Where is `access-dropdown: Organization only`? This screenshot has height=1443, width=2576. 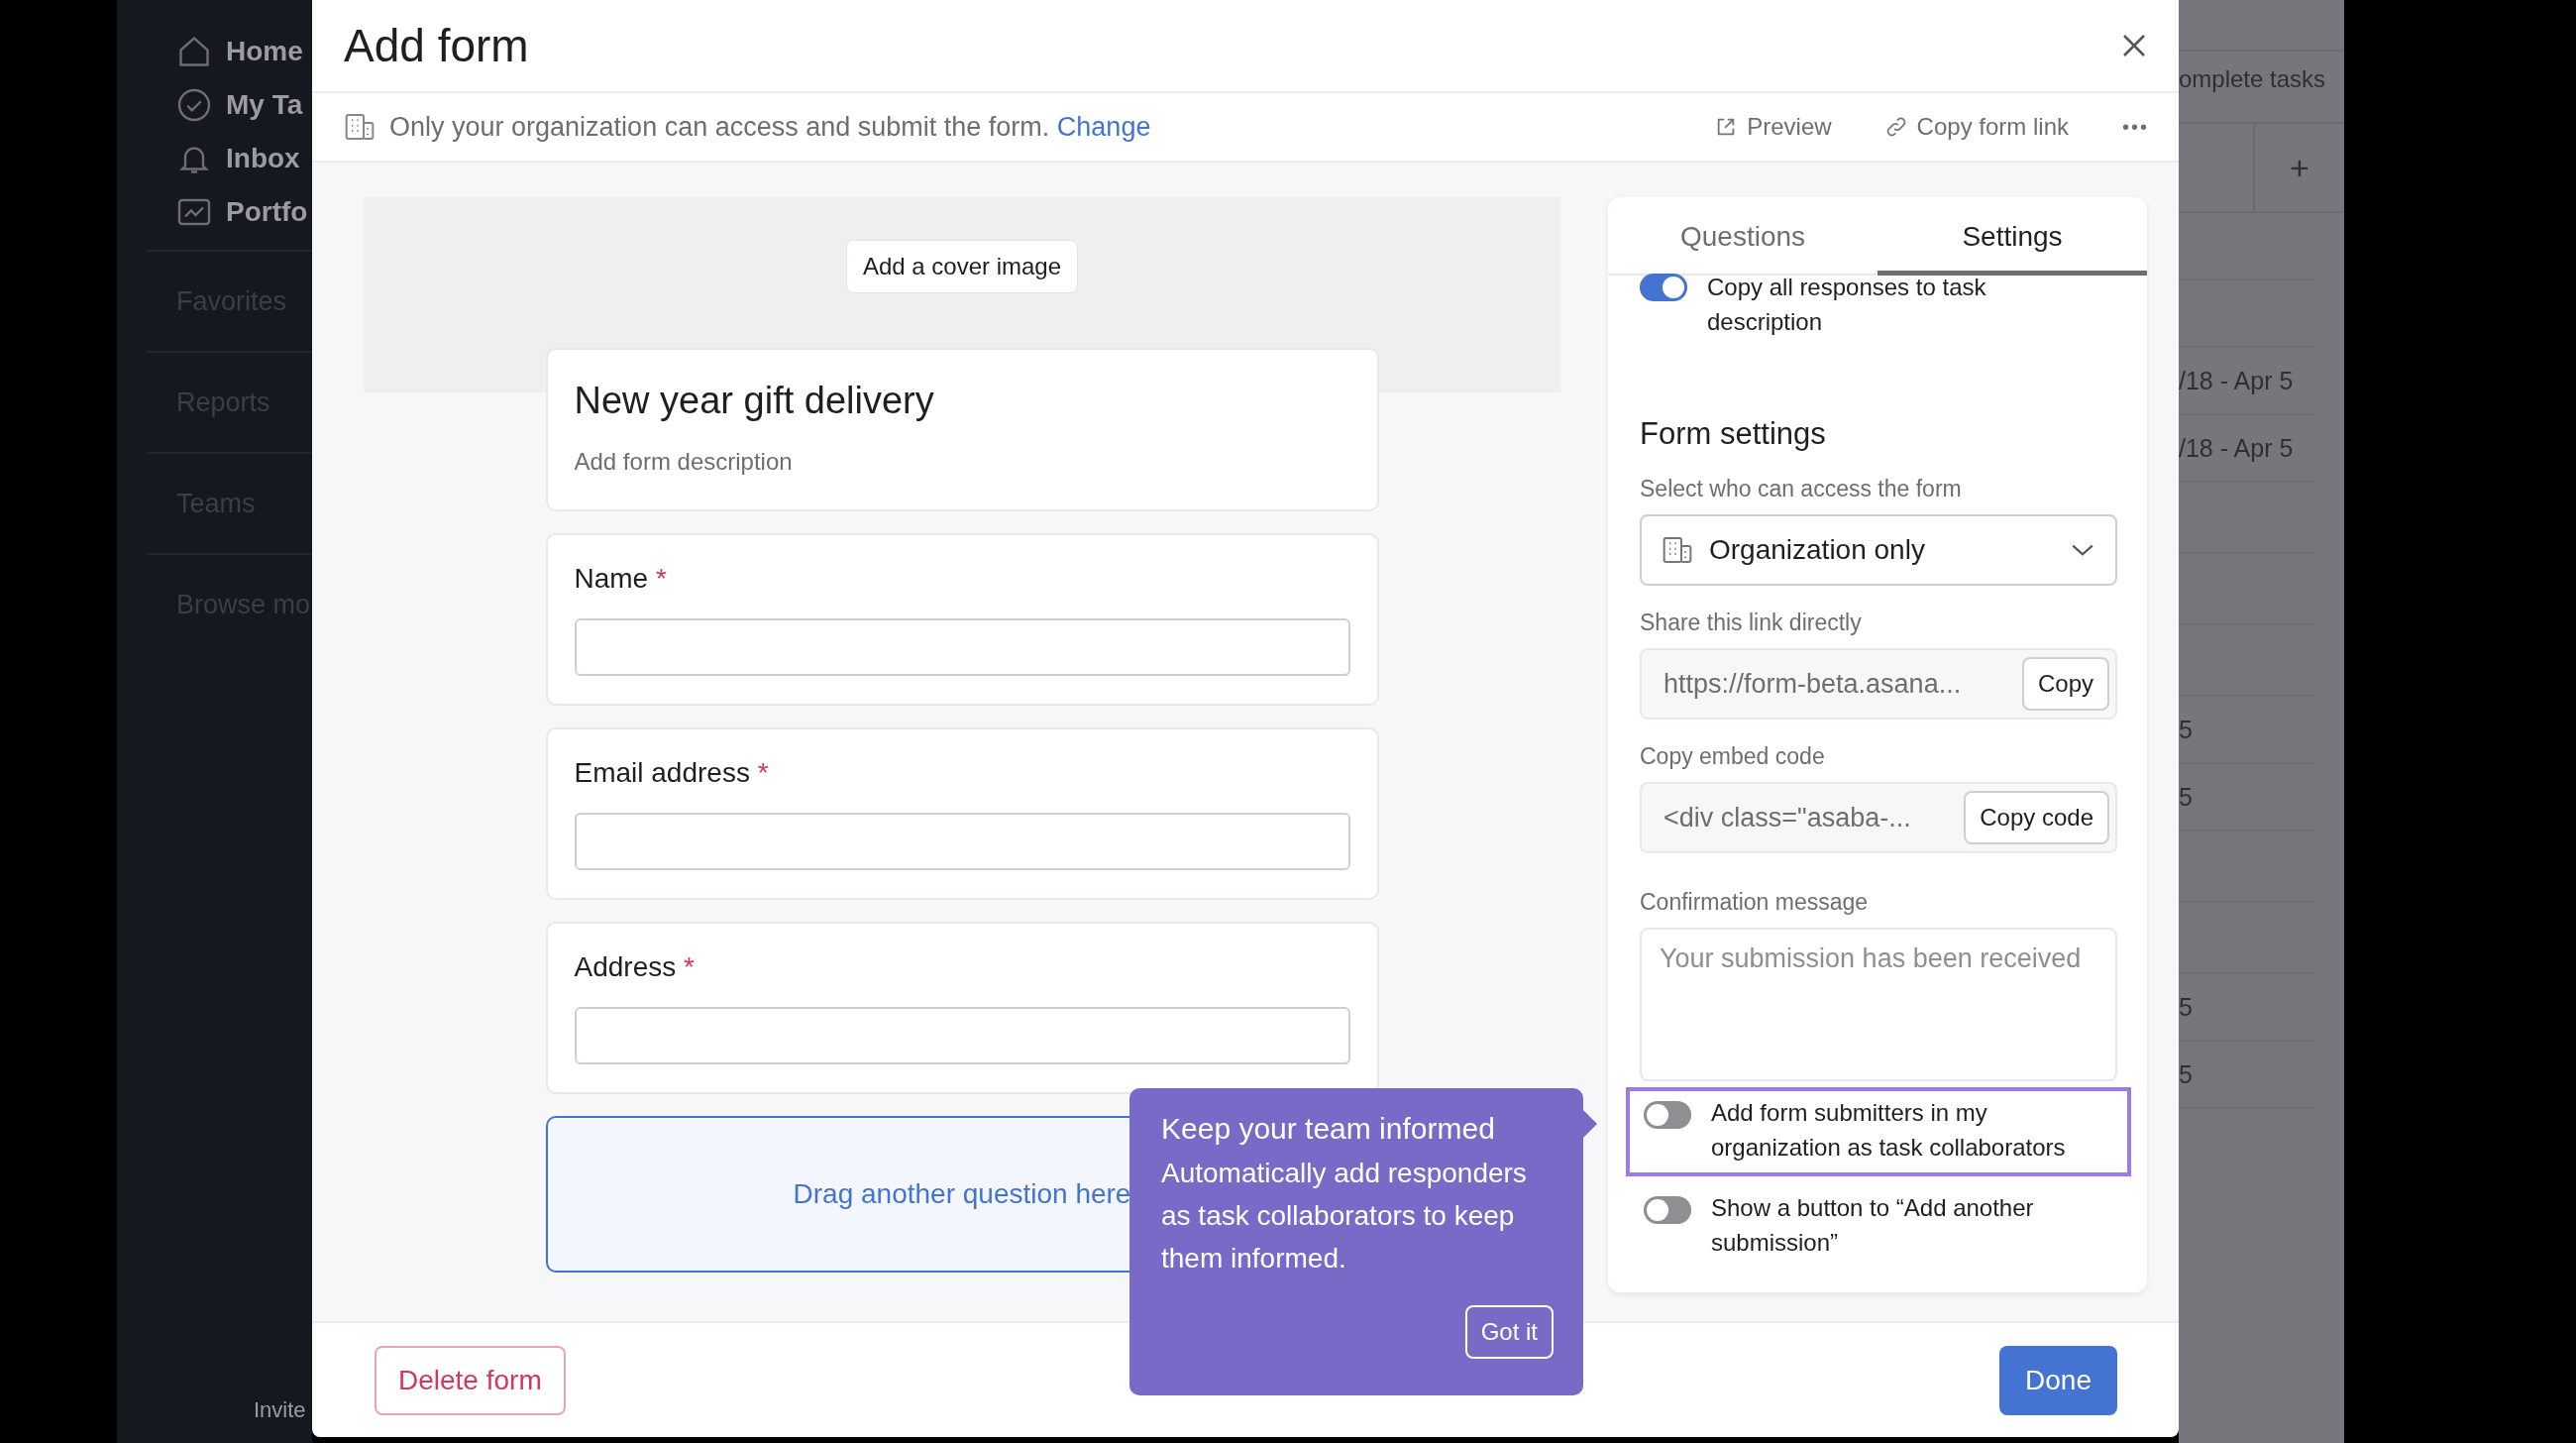
access-dropdown: Organization only is located at coordinates (1878, 550).